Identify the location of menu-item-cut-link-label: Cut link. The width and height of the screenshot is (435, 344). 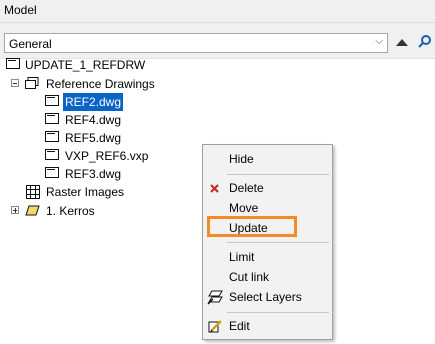
(249, 277).